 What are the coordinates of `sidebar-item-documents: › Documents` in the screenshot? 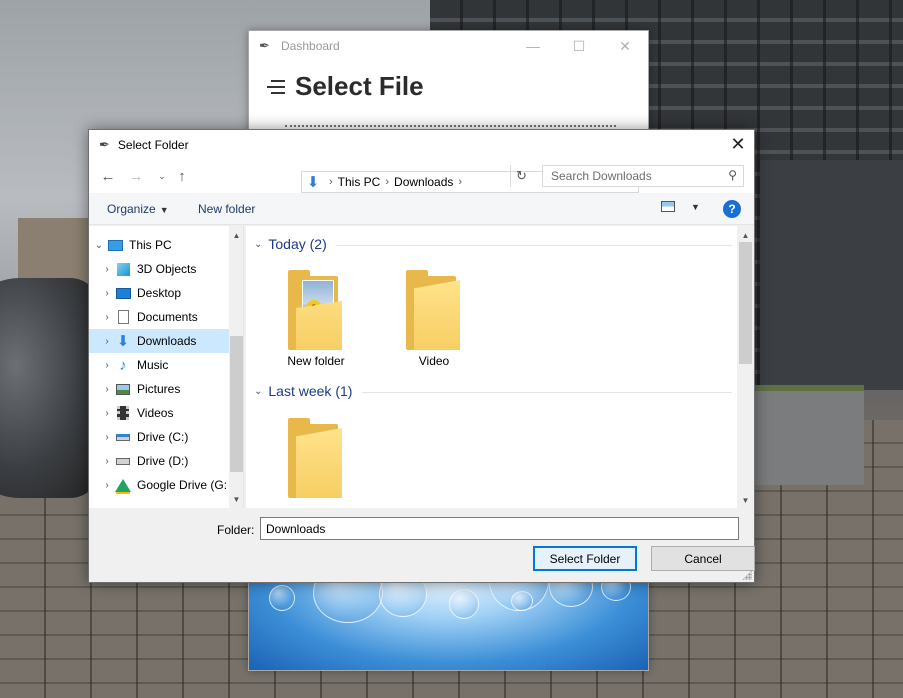 It's located at (159, 317).